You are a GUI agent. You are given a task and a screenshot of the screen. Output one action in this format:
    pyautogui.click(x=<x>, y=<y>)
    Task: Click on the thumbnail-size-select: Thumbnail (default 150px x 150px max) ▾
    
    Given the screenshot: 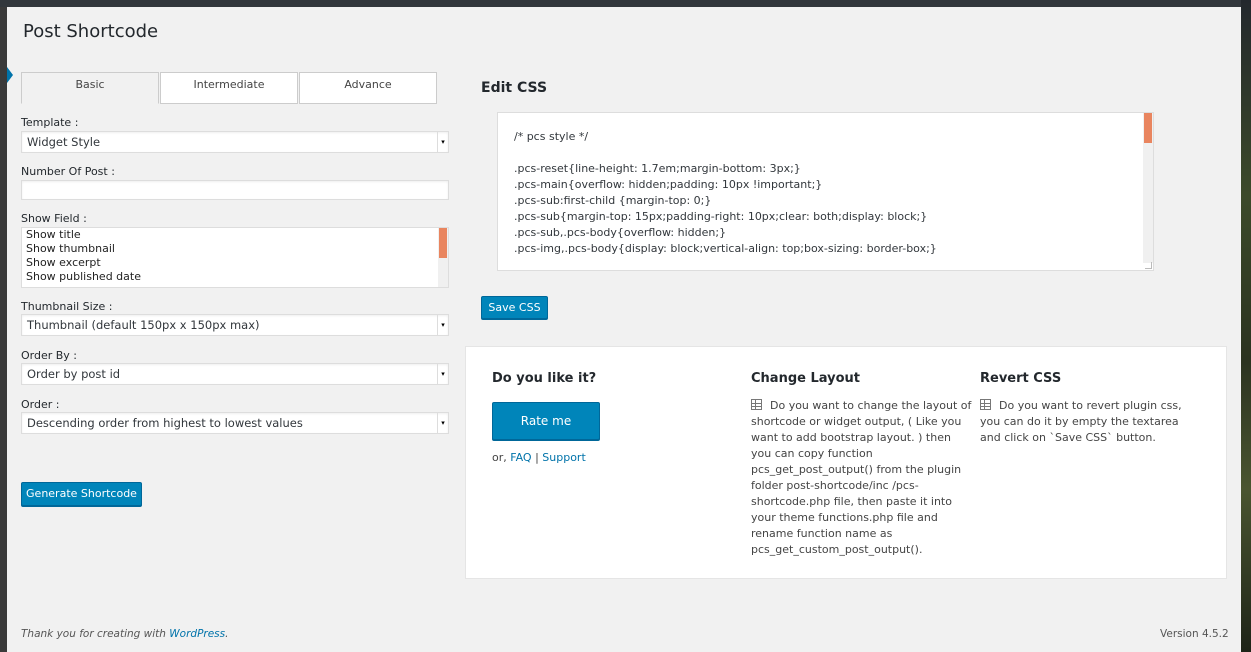 What is the action you would take?
    pyautogui.click(x=235, y=325)
    